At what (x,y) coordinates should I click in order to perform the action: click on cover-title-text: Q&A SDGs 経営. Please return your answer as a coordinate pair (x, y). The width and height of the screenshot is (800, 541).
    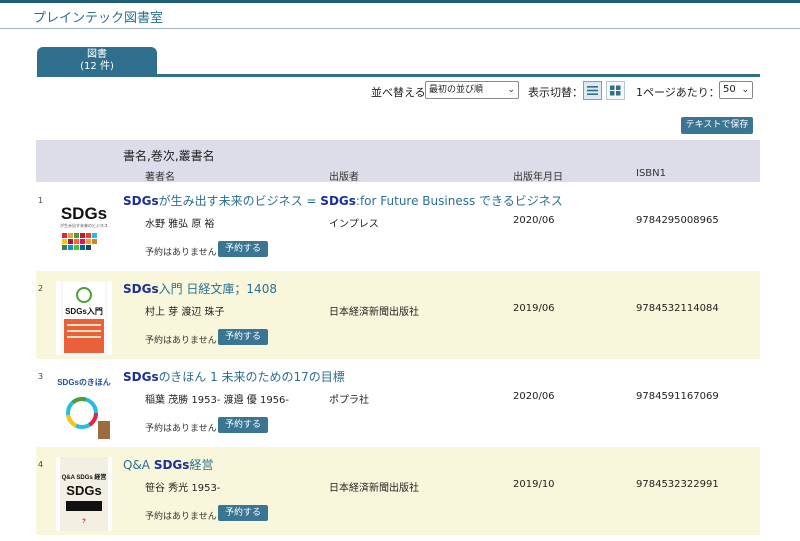
    Looking at the image, I should click on (84, 477).